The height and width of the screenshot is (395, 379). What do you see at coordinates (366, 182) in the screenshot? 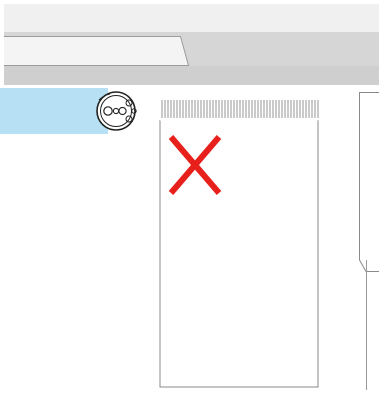
I see `document-page-secondary` at bounding box center [366, 182].